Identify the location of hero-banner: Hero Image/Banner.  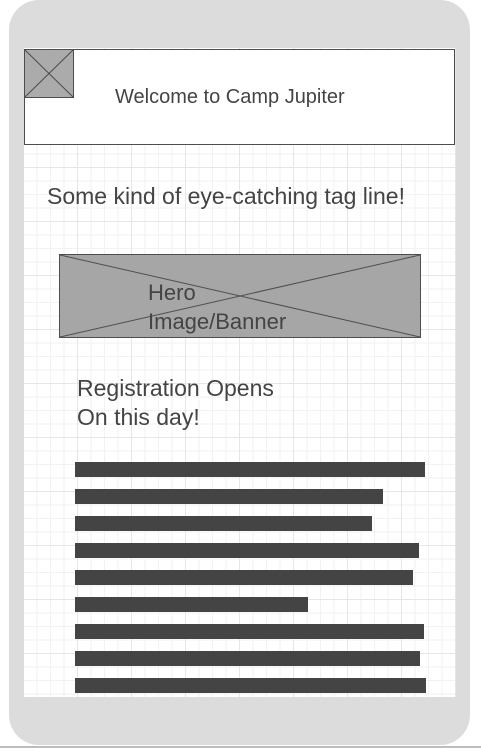
(240, 296).